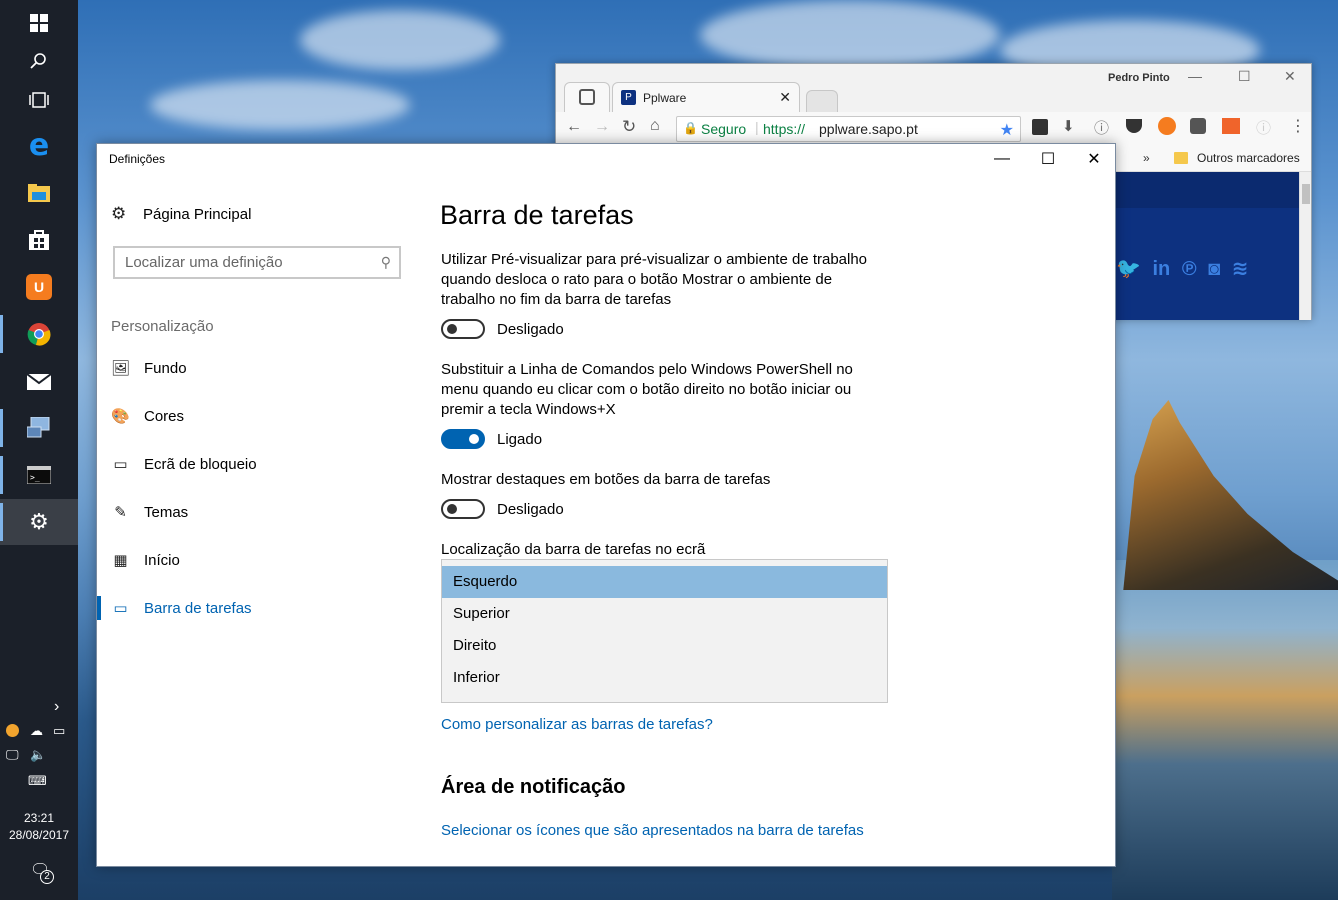  What do you see at coordinates (602, 127) in the screenshot?
I see `forward-icon: →` at bounding box center [602, 127].